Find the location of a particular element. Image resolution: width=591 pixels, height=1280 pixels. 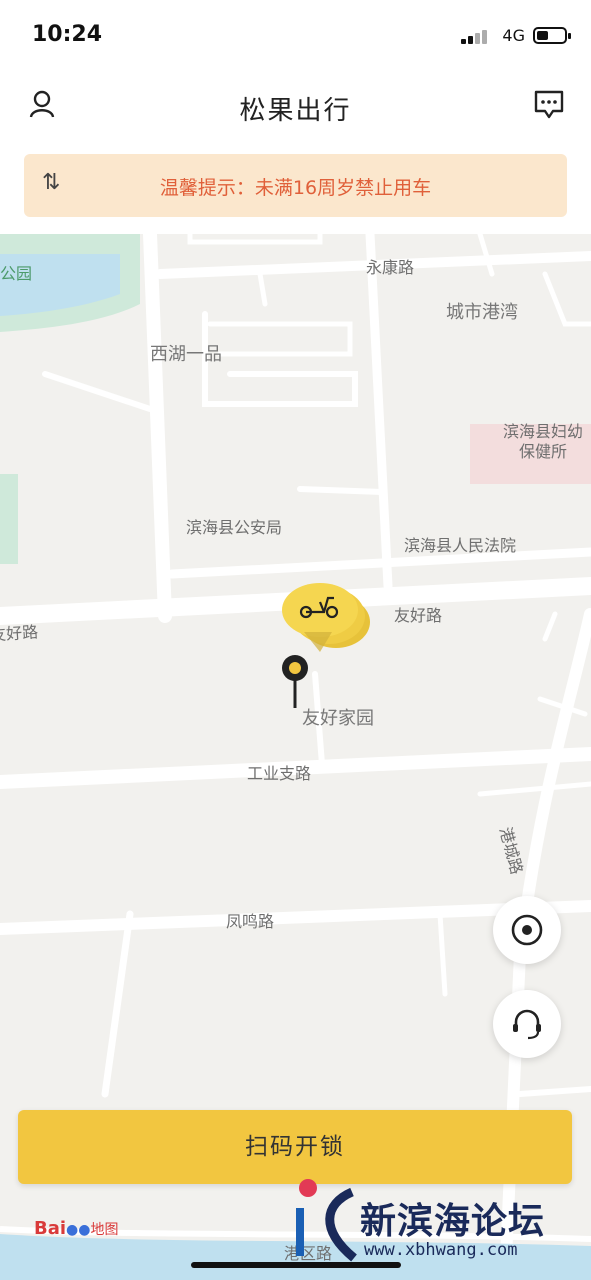

status-time: 10:24 is located at coordinates (67, 34).